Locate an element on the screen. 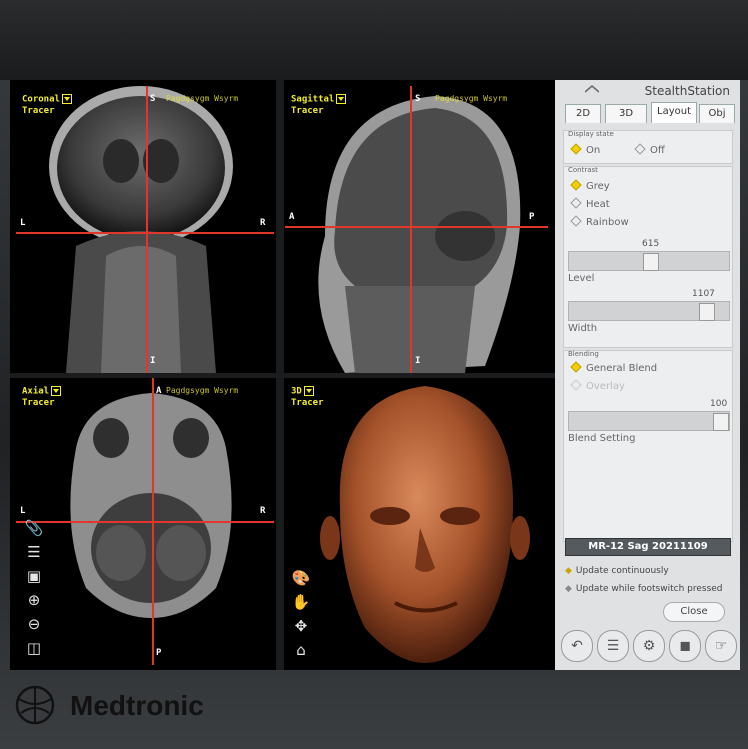 The image size is (748, 749). level-value: 615 is located at coordinates (651, 244).